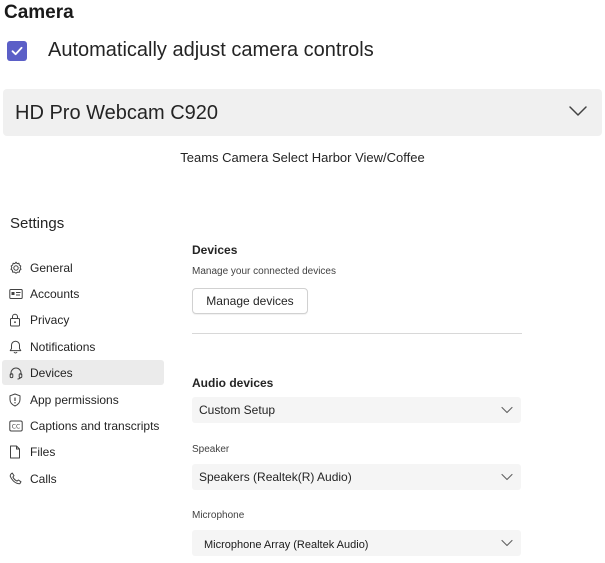 The width and height of the screenshot is (605, 563). I want to click on sidebar-item-label: General, so click(51, 267).